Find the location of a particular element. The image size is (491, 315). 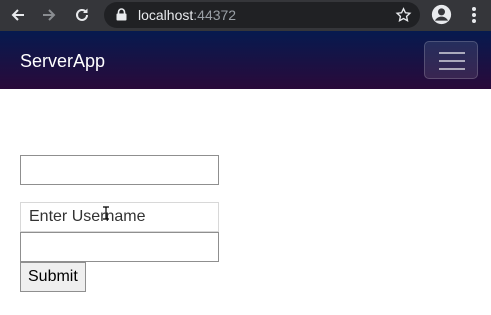

reload-button is located at coordinates (82, 15).